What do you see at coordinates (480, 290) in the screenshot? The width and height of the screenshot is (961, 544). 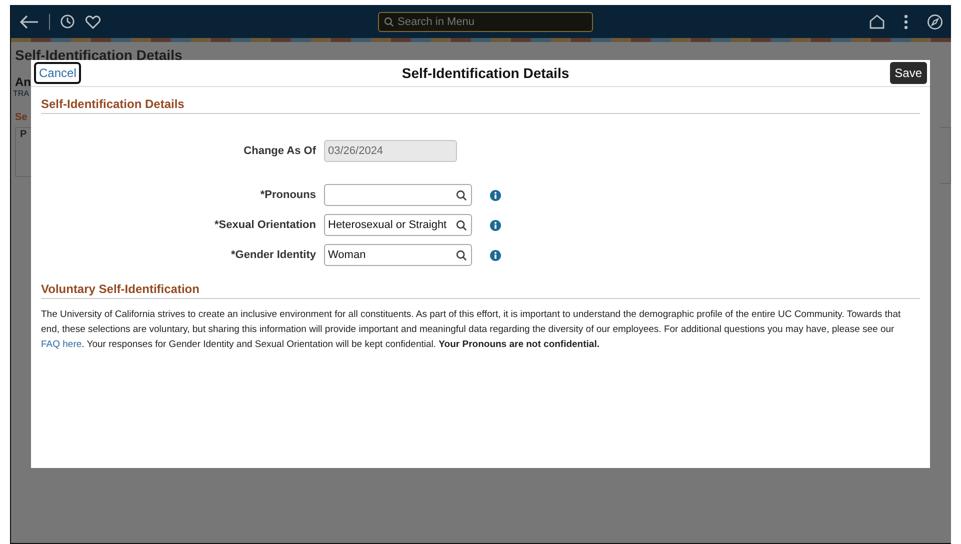 I see `section-title: Voluntary Self-Identification` at bounding box center [480, 290].